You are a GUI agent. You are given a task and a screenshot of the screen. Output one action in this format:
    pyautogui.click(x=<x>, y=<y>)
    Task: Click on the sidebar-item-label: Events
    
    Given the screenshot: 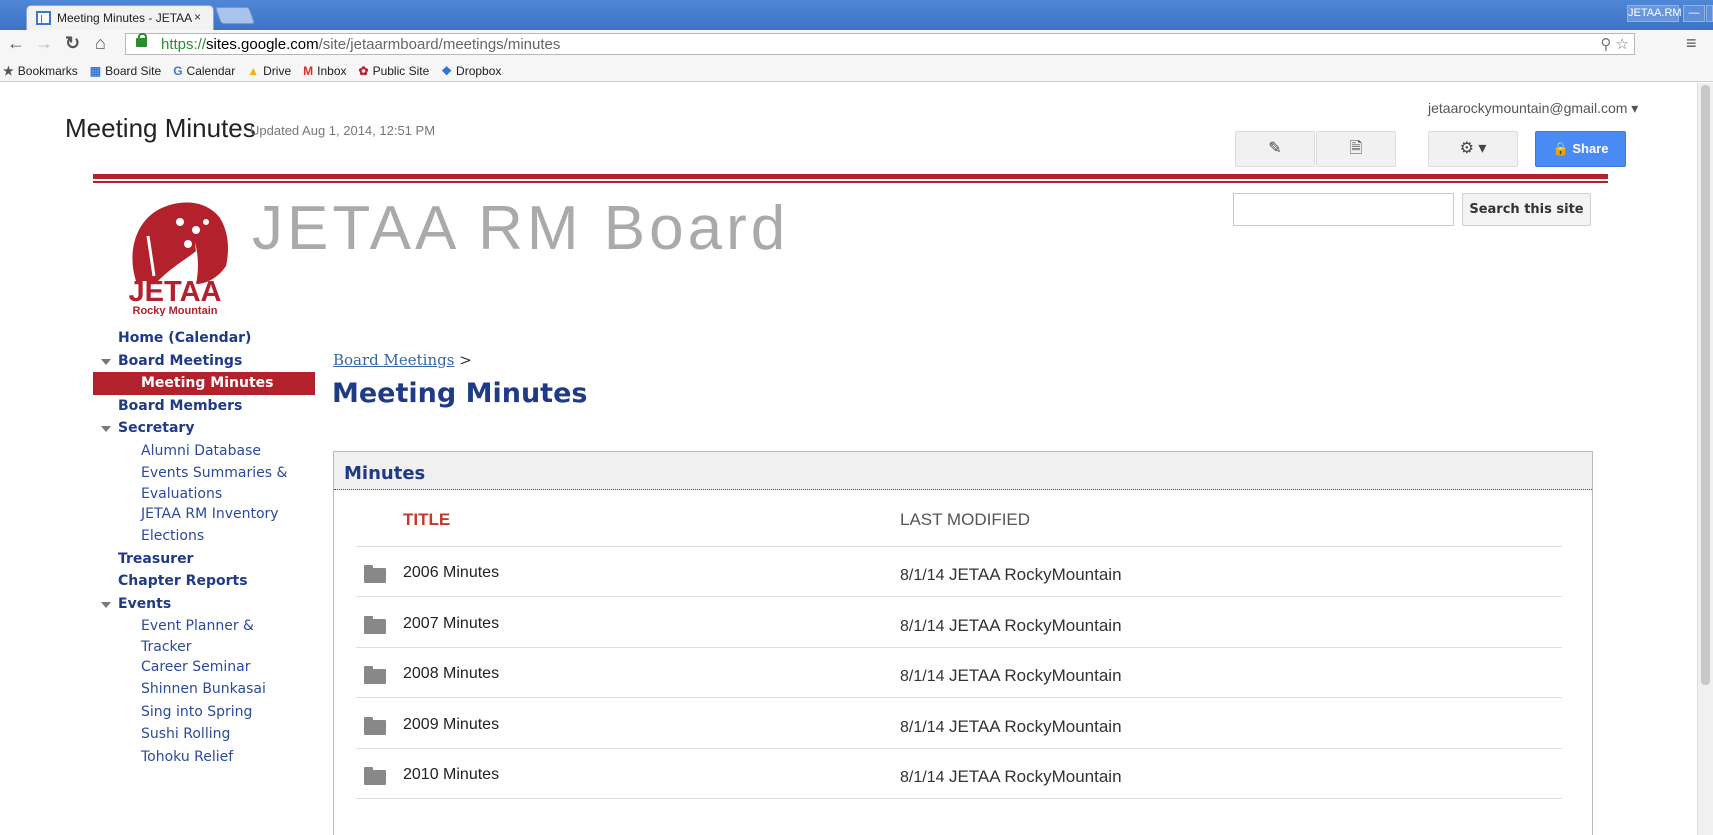 What is the action you would take?
    pyautogui.click(x=145, y=603)
    